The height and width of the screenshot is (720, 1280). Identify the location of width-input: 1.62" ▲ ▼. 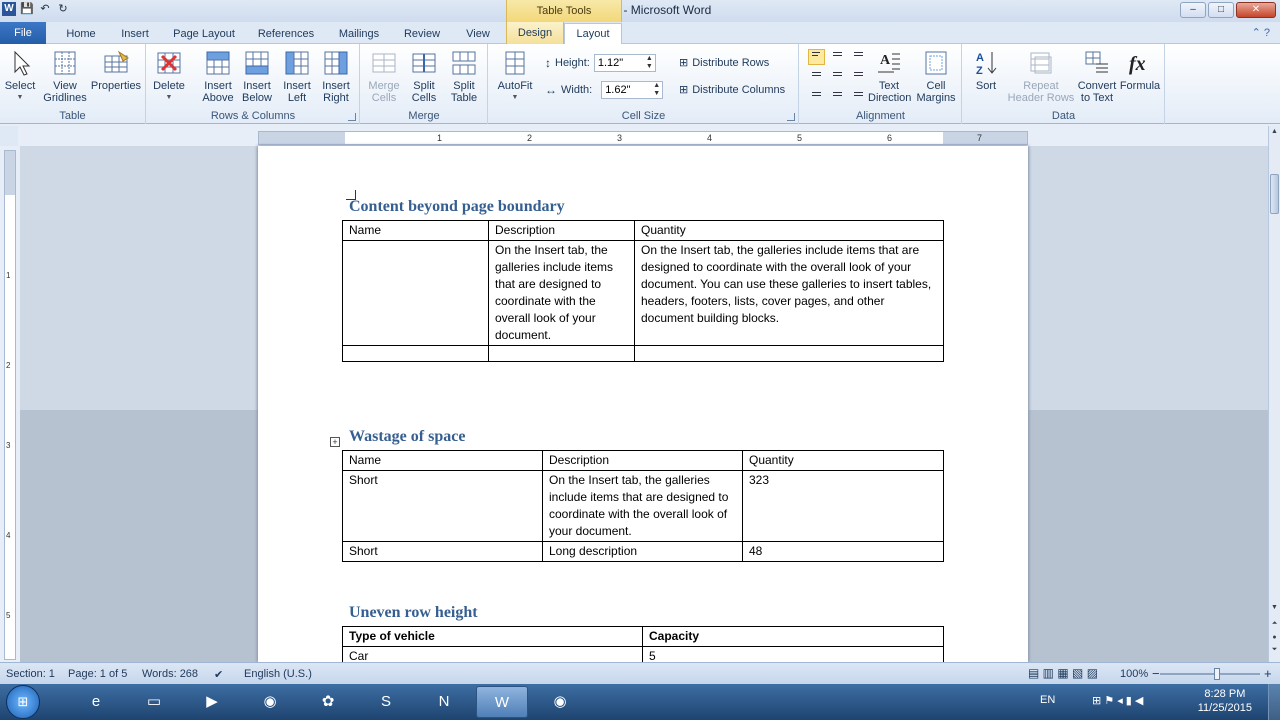
(632, 90).